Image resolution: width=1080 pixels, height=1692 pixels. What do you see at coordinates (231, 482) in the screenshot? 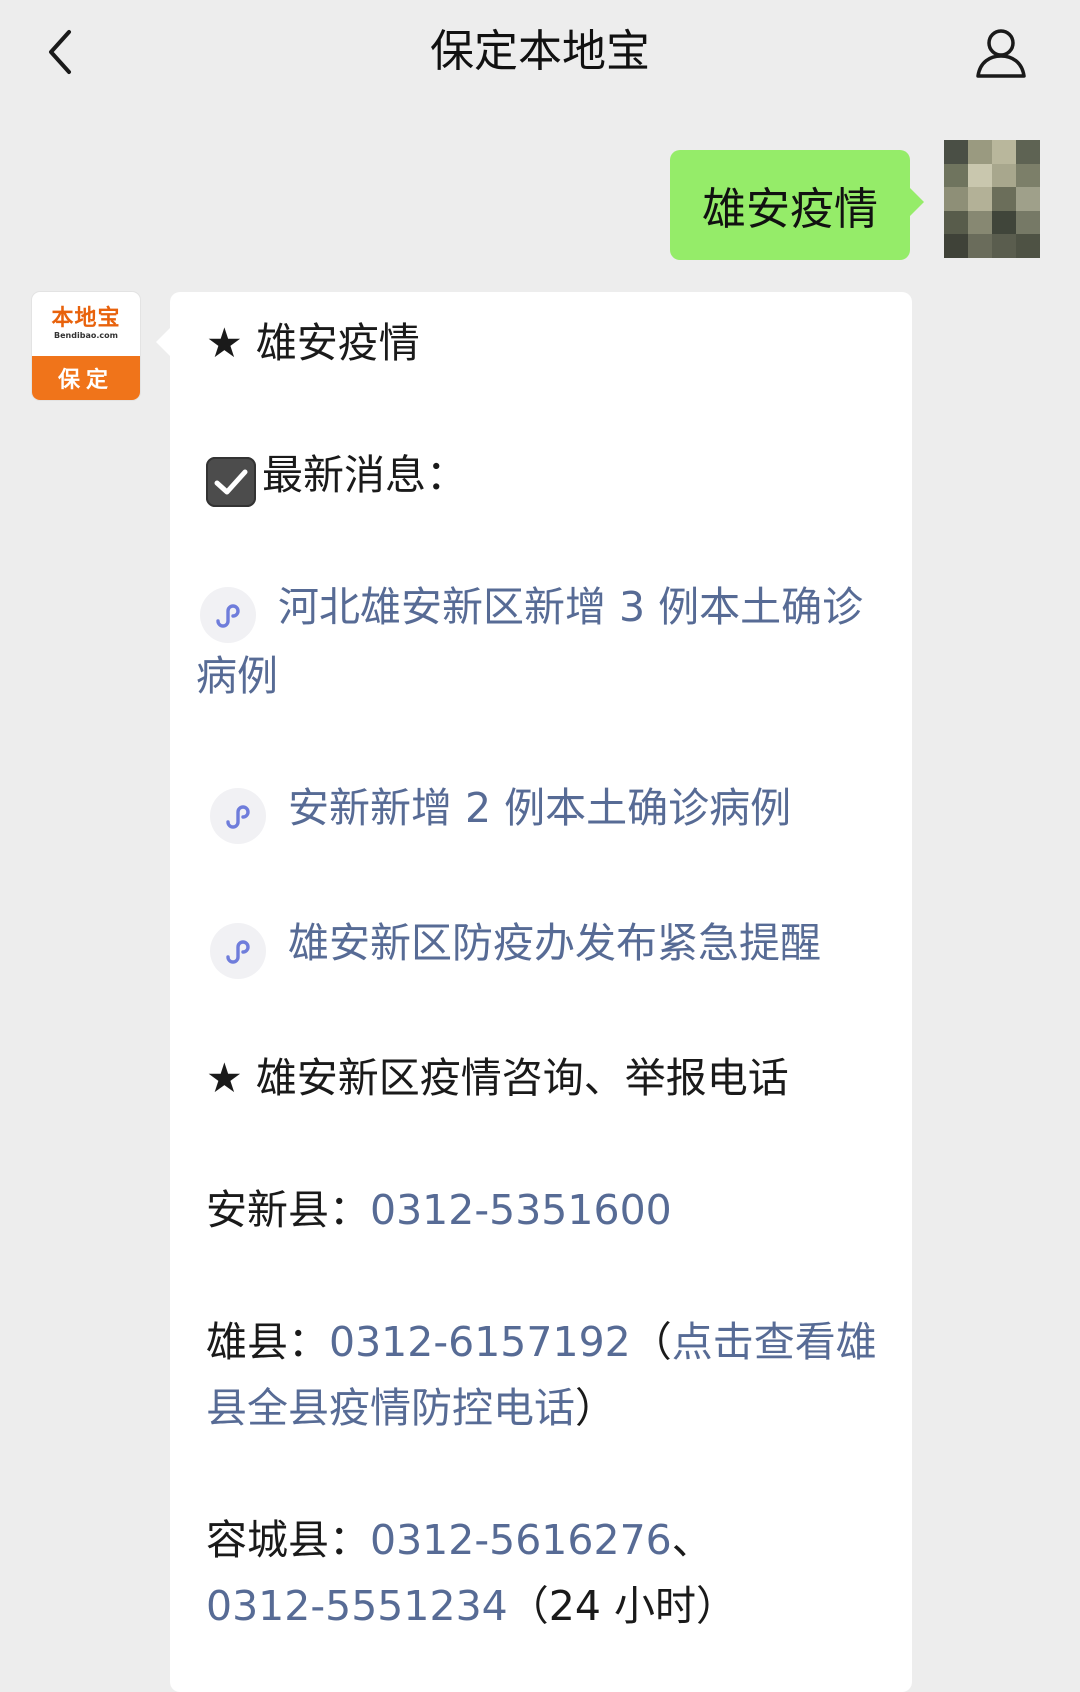
I see `checkbox-checked-icon` at bounding box center [231, 482].